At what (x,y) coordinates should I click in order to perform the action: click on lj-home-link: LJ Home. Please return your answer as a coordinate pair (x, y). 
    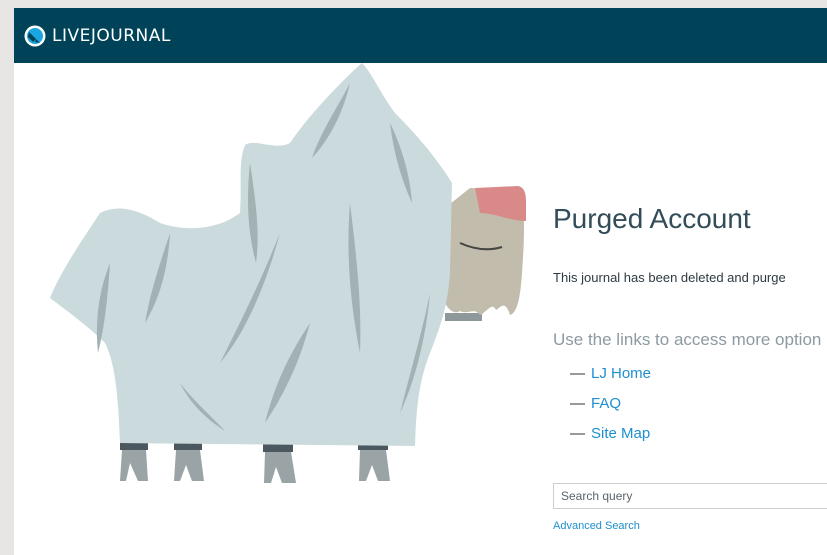
    Looking at the image, I should click on (621, 373).